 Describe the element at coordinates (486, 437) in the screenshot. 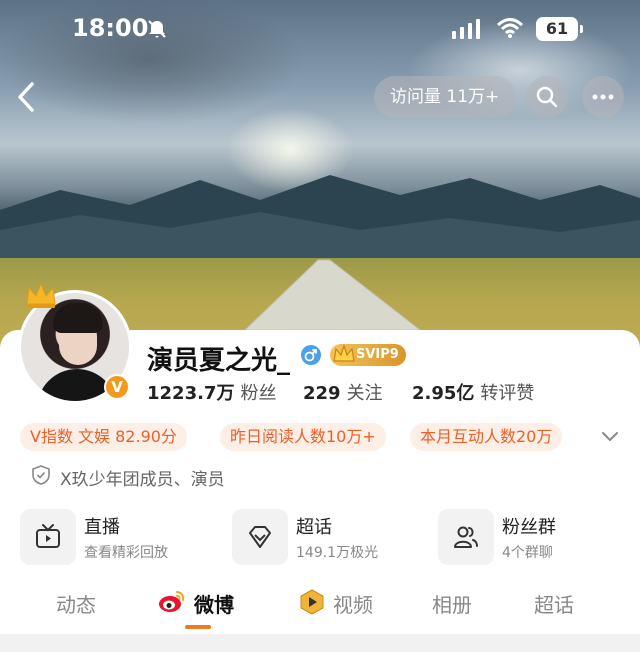

I see `monthly-interactions-tag: 本月互动人数20万` at that location.